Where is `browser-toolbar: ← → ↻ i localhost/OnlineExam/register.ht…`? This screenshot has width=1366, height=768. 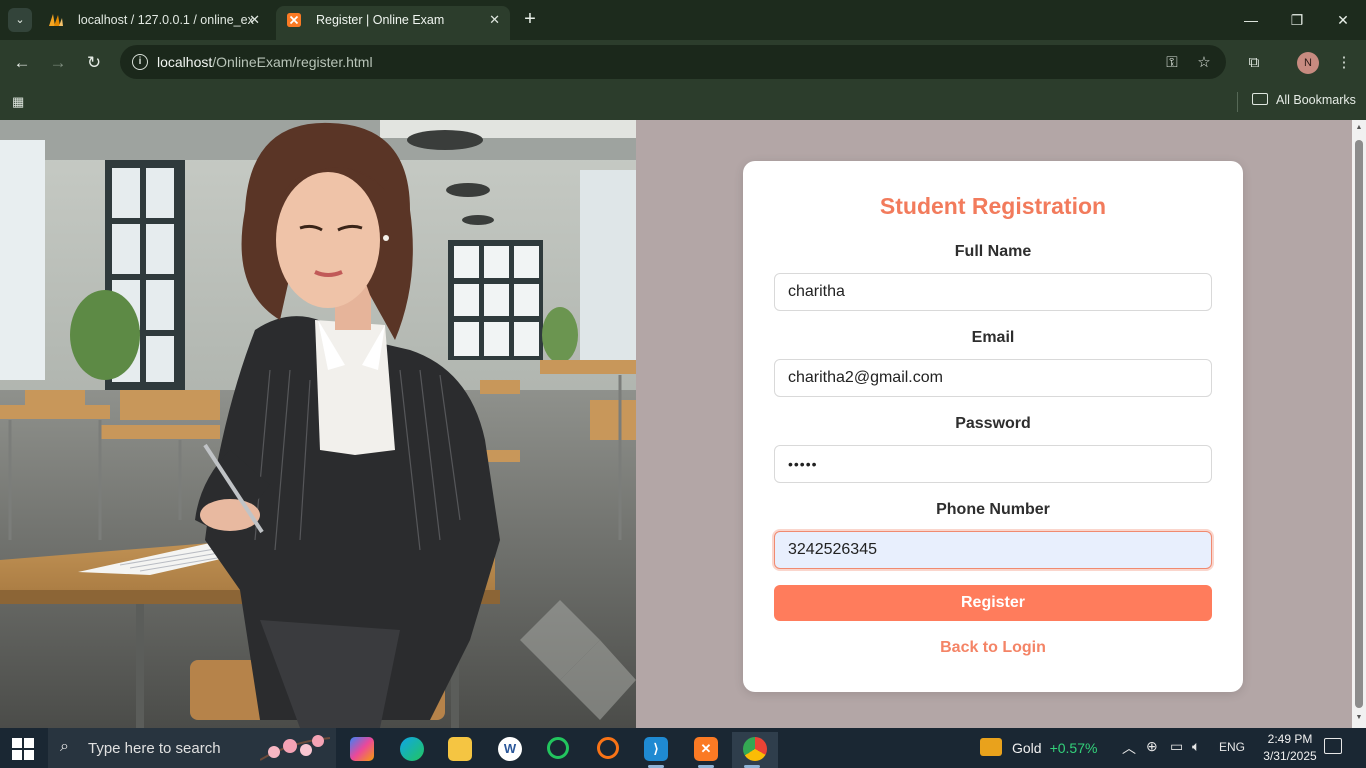 browser-toolbar: ← → ↻ i localhost/OnlineExam/register.ht… is located at coordinates (683, 63).